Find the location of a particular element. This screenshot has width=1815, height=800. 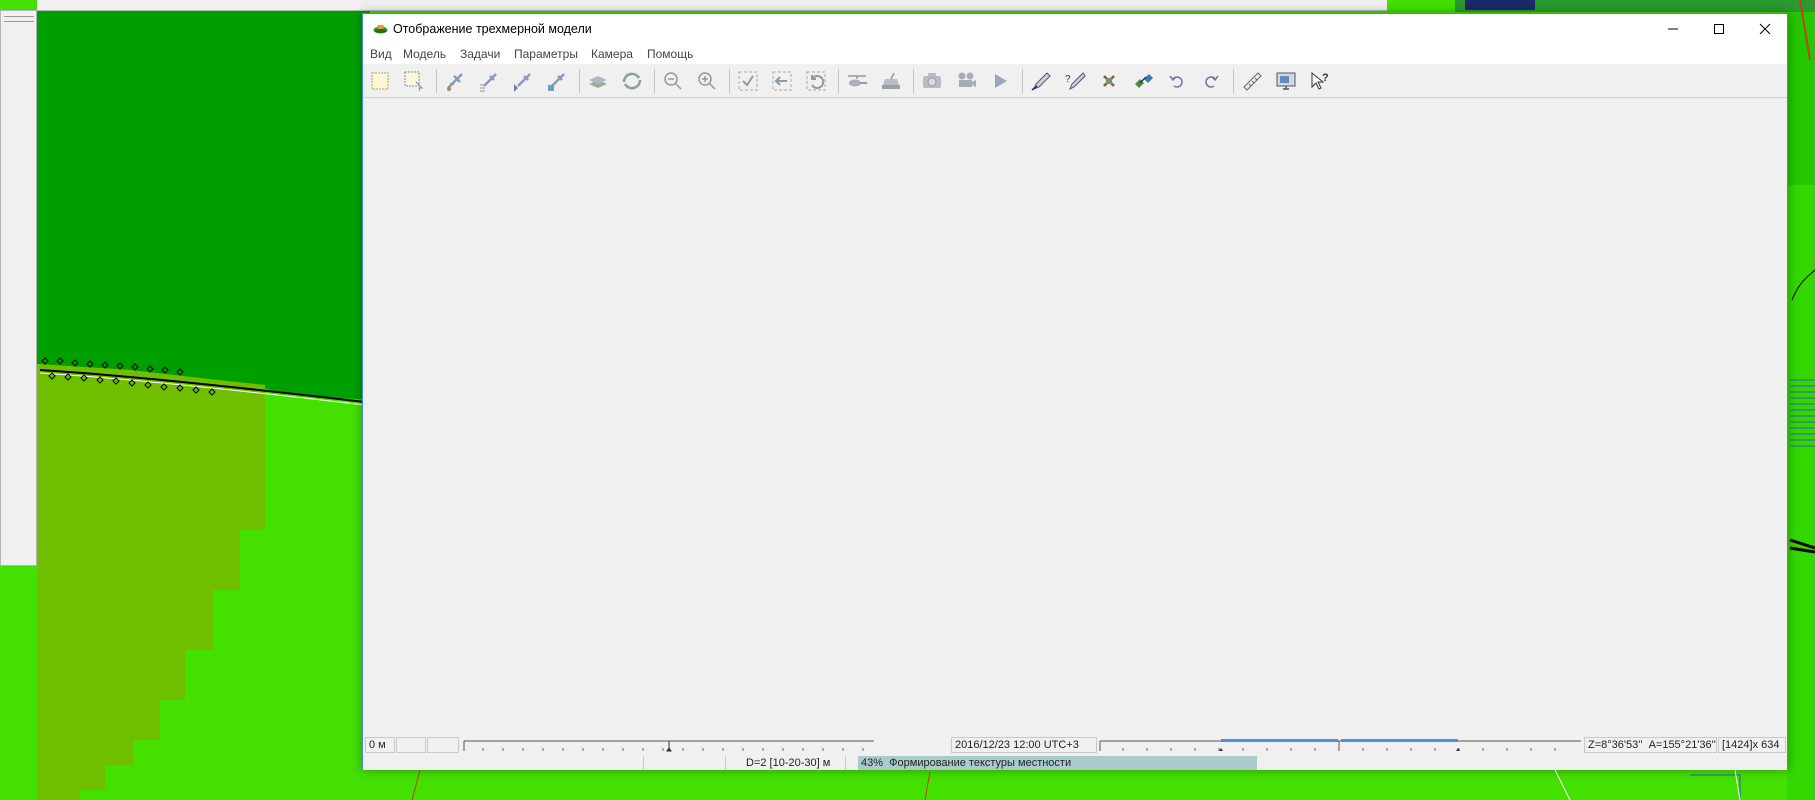

check-frame-icon is located at coordinates (748, 81).